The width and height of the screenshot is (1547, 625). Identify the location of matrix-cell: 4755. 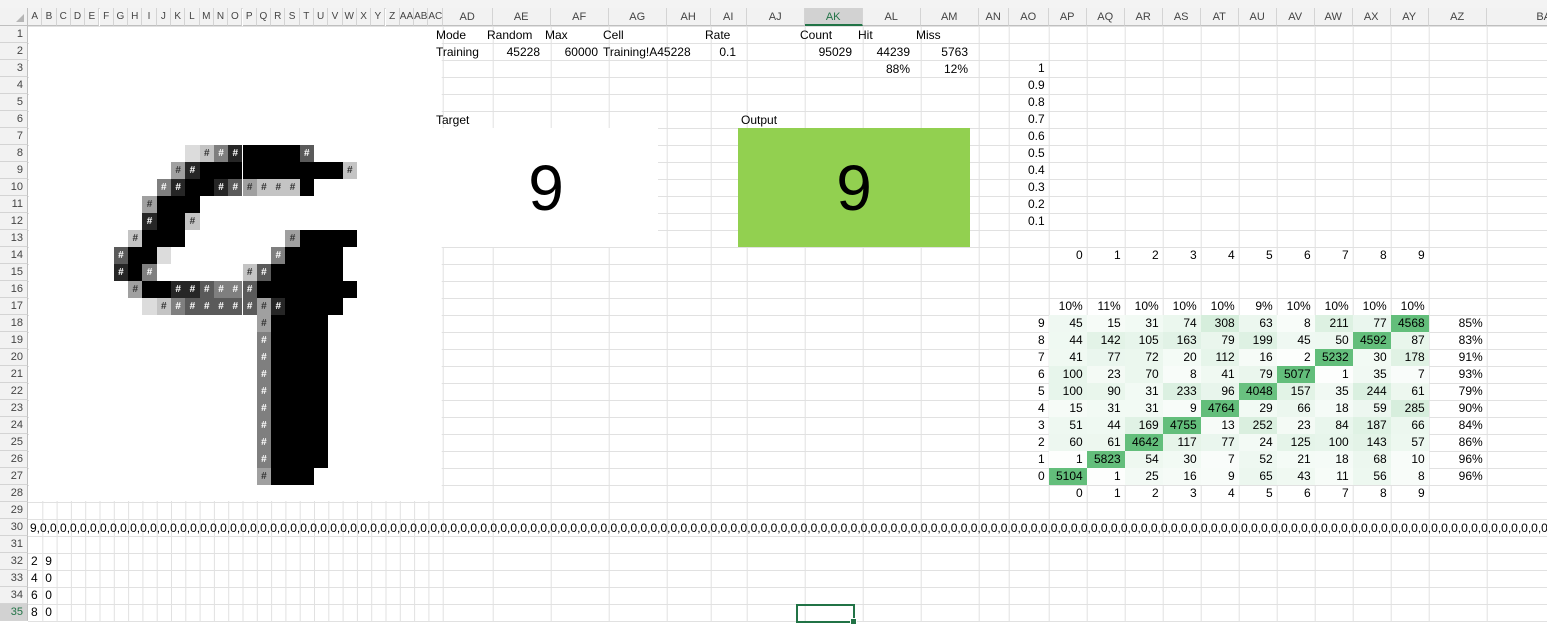
(1181, 425).